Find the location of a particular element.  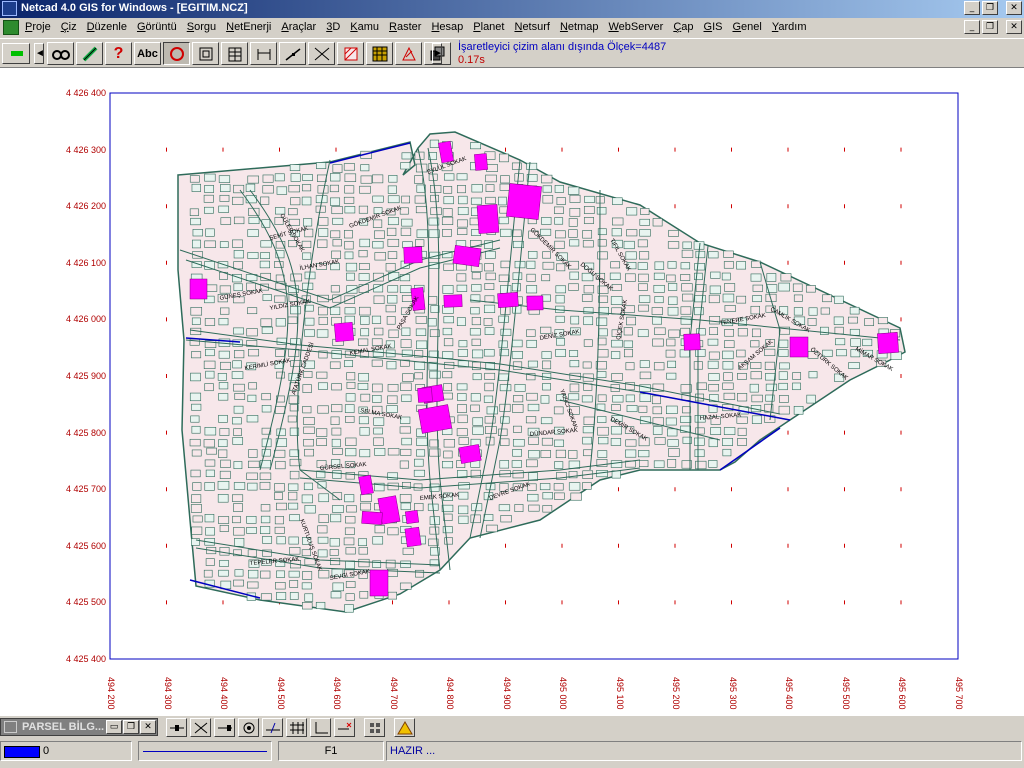

line-icon is located at coordinates (292, 53).